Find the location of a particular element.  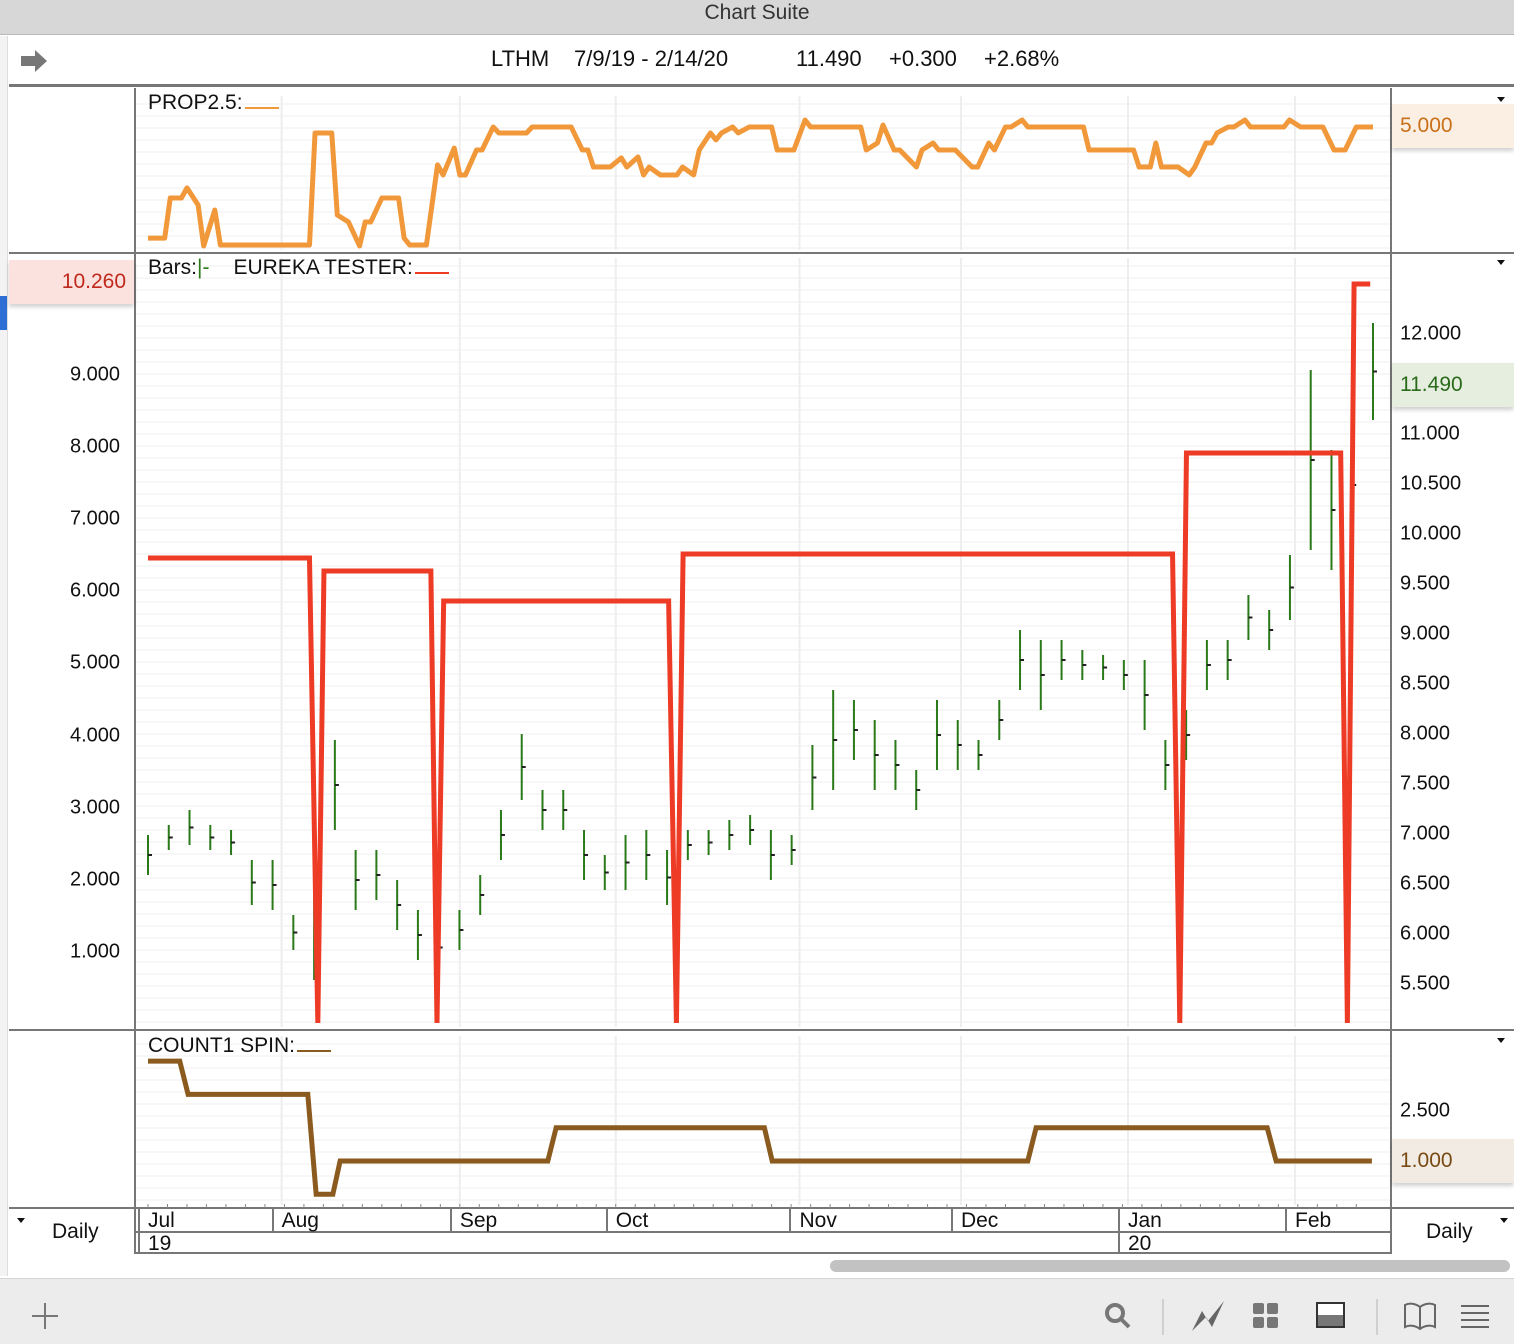

bars-label: Bars: is located at coordinates (173, 267).